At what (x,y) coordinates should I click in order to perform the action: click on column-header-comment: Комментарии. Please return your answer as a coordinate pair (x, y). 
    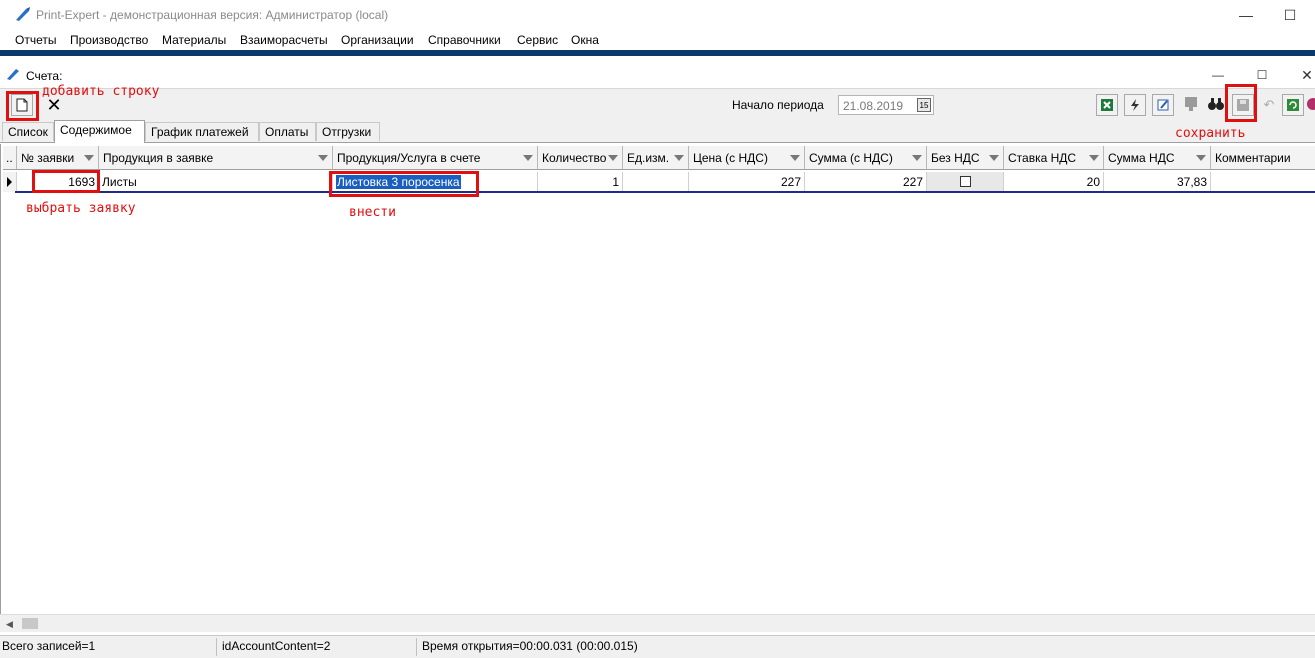
    Looking at the image, I should click on (1263, 158).